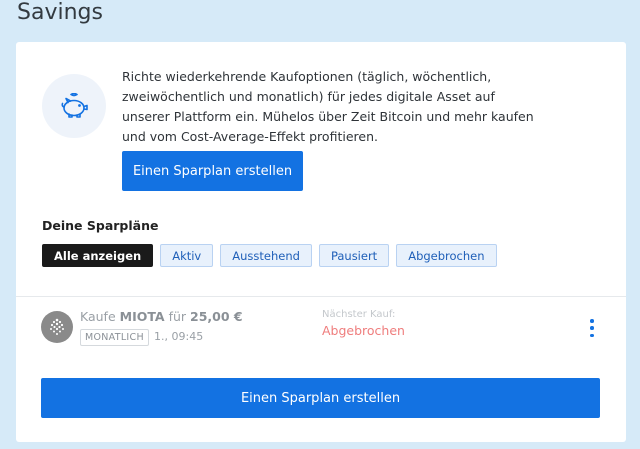 This screenshot has width=640, height=449. What do you see at coordinates (98, 316) in the screenshot?
I see `plan-prefix: Kaufe` at bounding box center [98, 316].